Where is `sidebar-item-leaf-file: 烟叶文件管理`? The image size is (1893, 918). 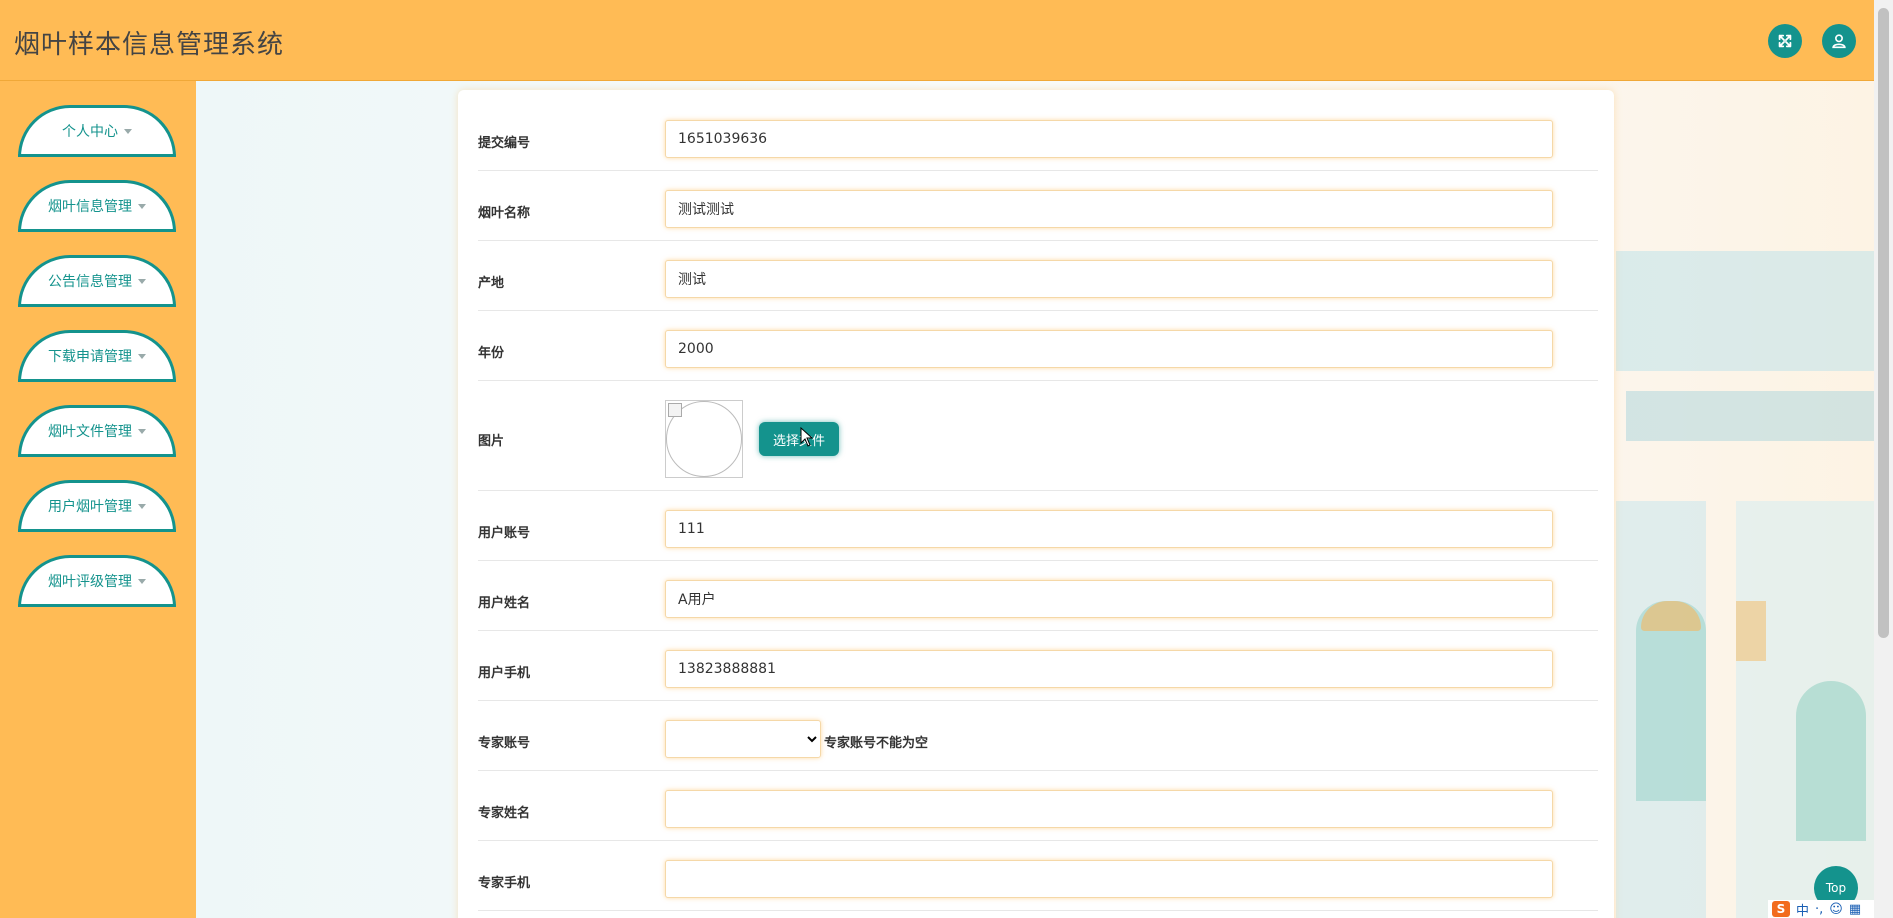
sidebar-item-leaf-file: 烟叶文件管理 is located at coordinates (97, 431).